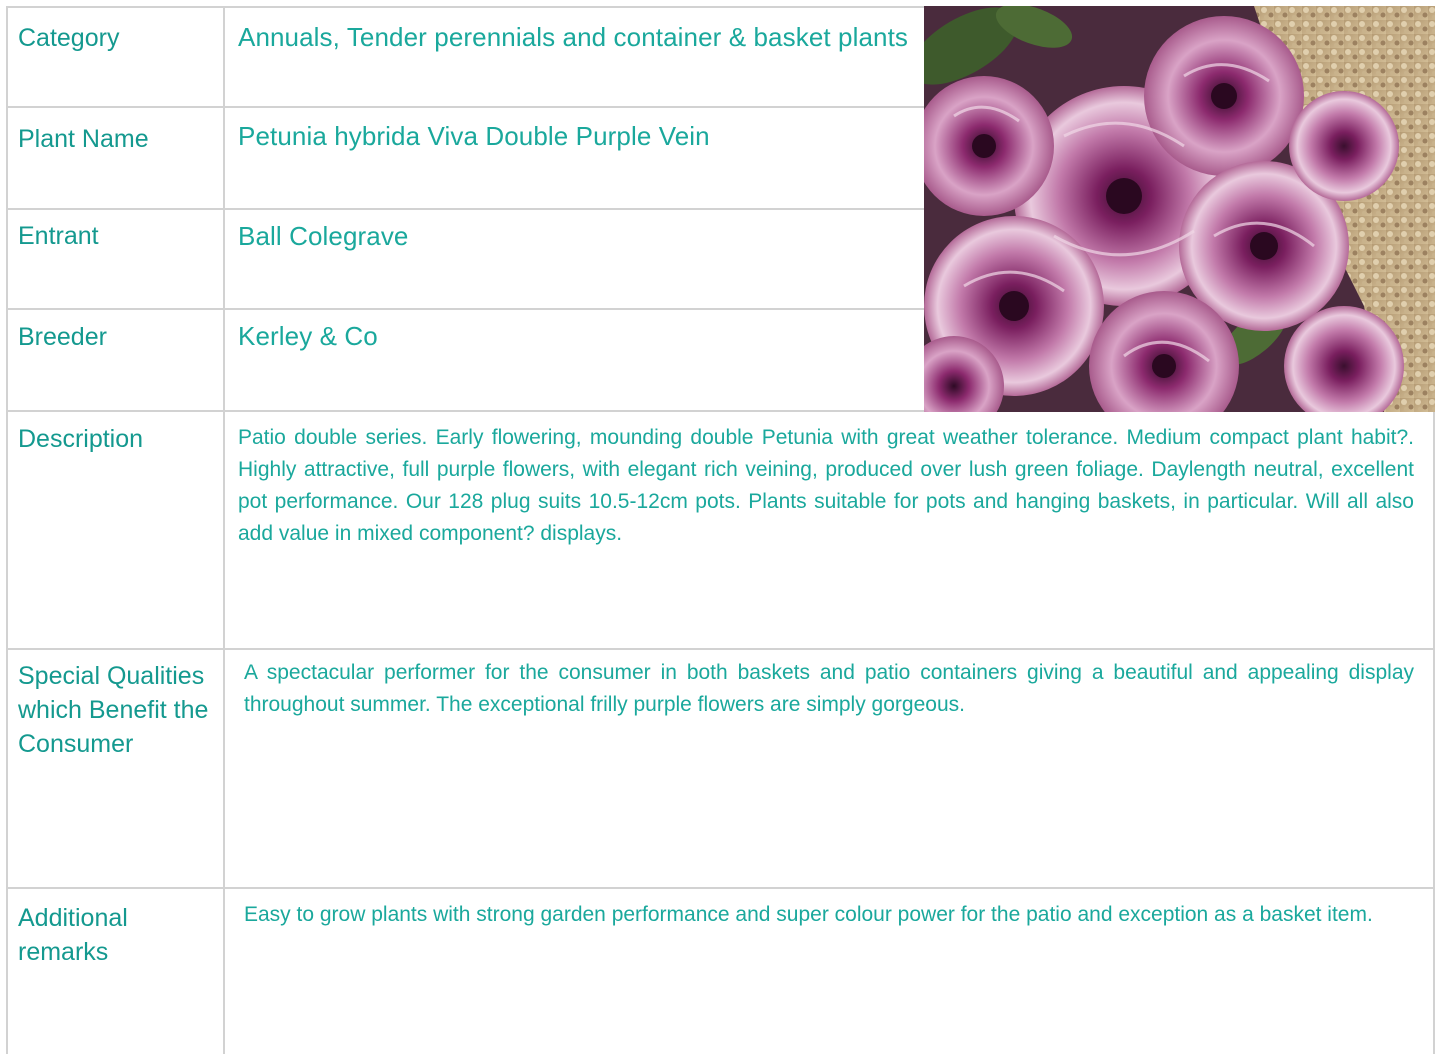  I want to click on label-column-divider, so click(224, 530).